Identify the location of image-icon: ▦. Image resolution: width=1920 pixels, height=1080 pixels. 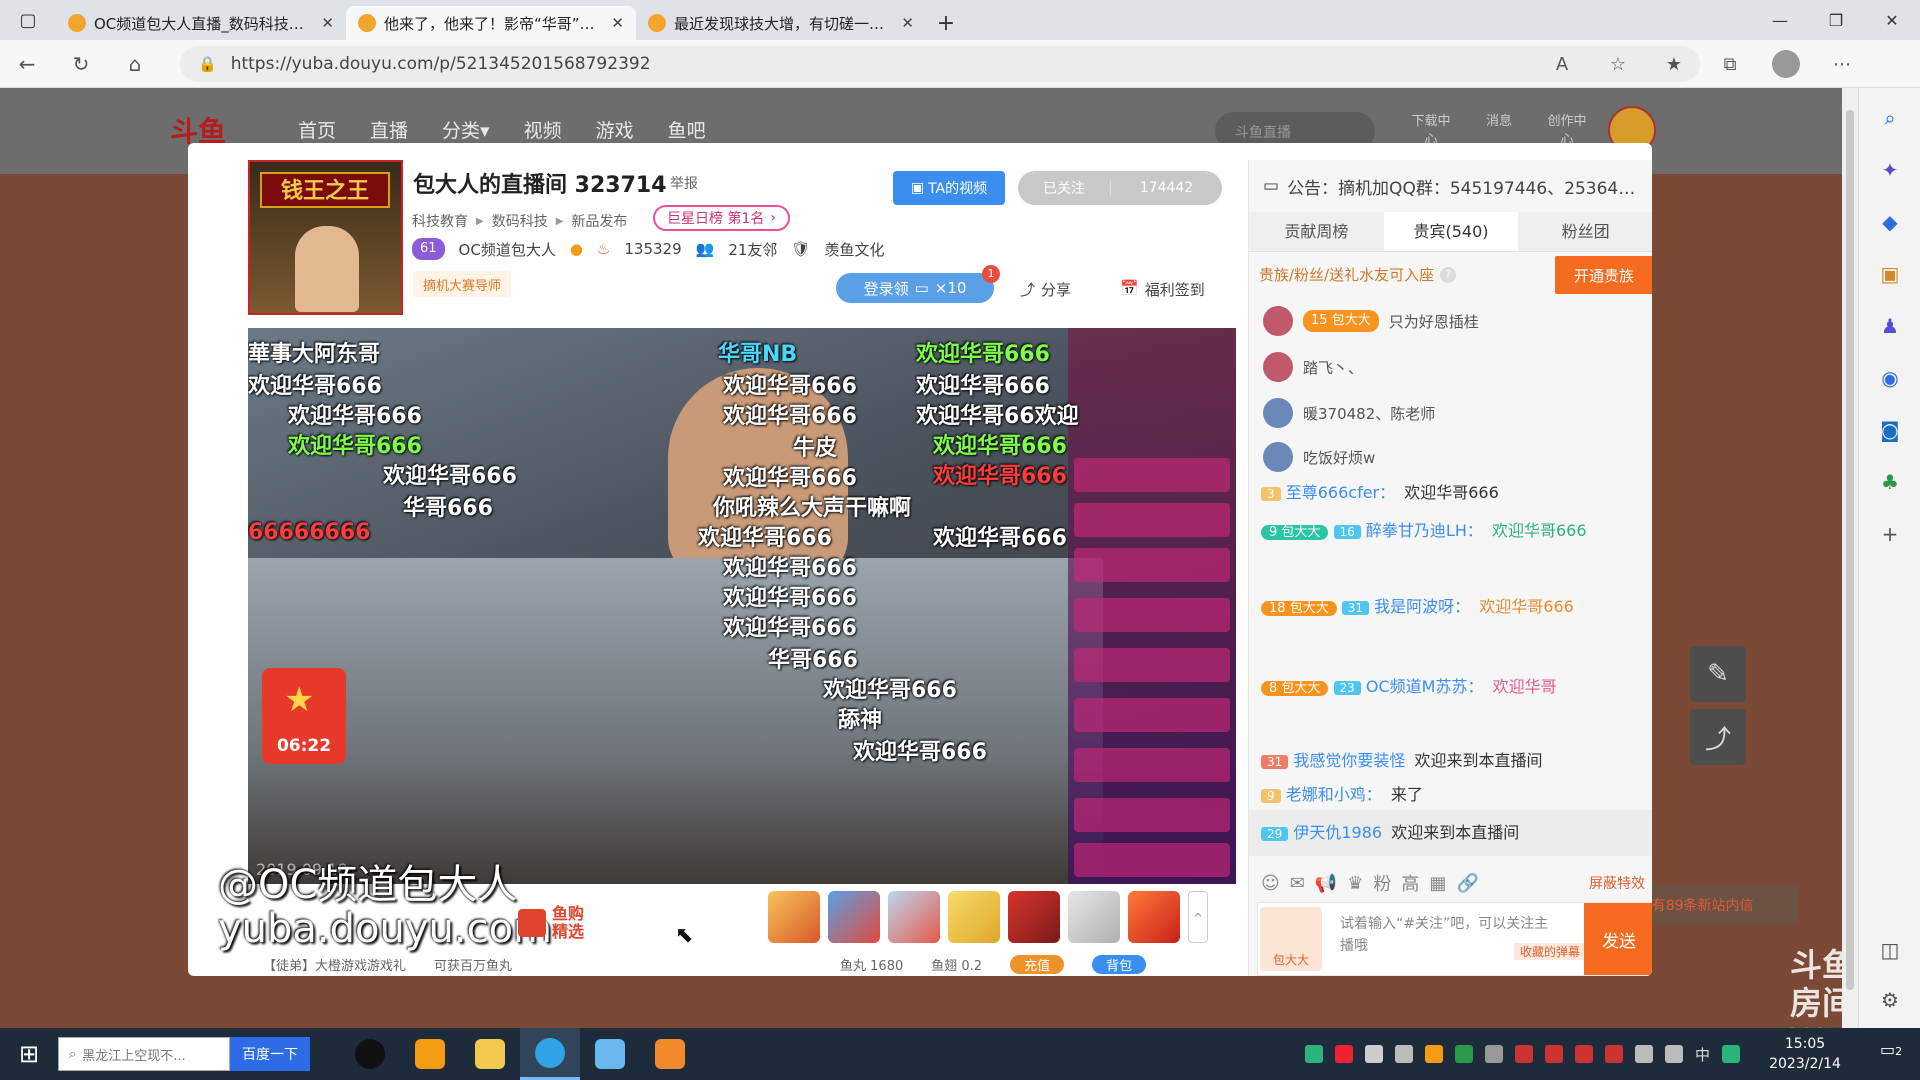
(1437, 883).